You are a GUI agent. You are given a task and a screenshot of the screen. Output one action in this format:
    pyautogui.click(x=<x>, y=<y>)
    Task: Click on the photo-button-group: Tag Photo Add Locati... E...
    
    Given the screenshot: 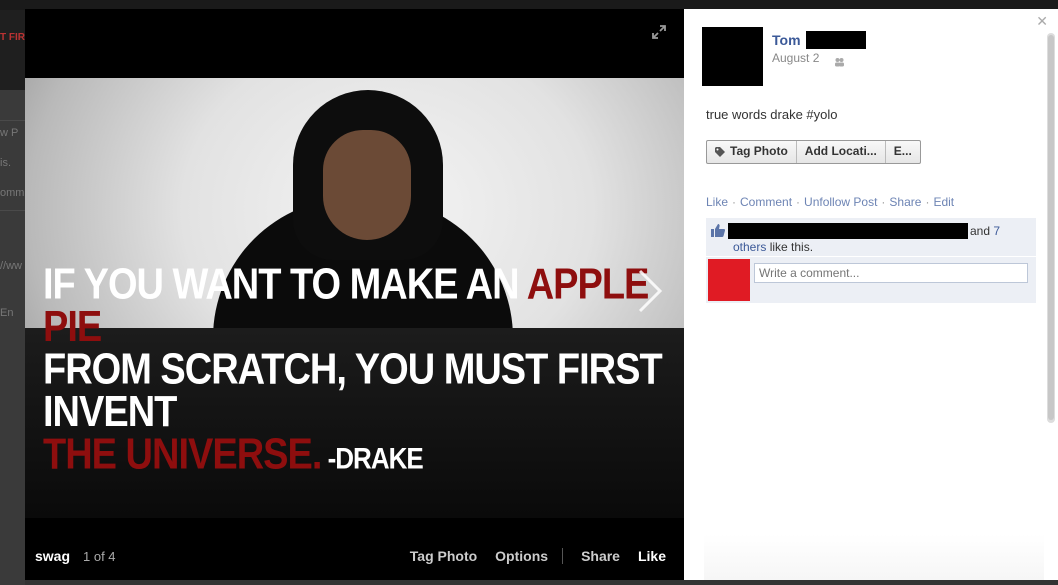 What is the action you would take?
    pyautogui.click(x=813, y=152)
    